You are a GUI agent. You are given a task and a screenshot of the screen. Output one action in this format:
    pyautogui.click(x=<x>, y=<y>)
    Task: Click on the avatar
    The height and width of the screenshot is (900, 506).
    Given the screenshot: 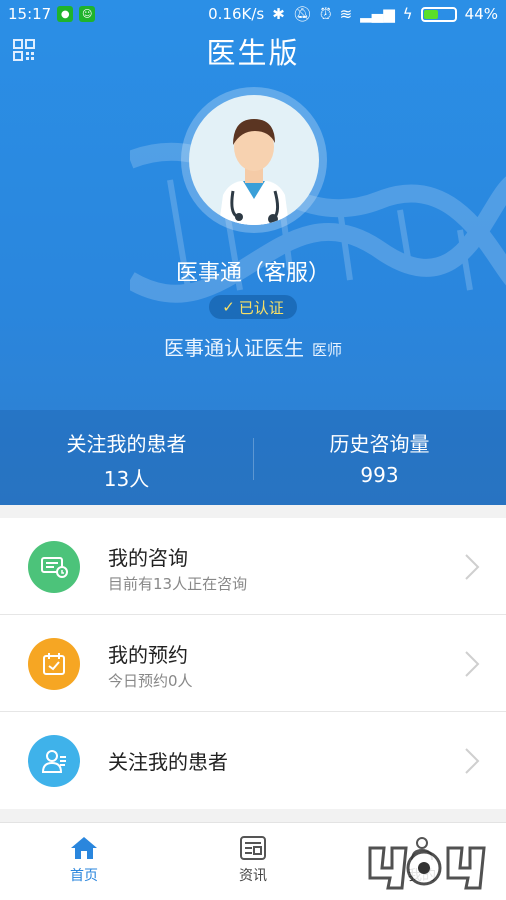 What is the action you would take?
    pyautogui.click(x=254, y=160)
    